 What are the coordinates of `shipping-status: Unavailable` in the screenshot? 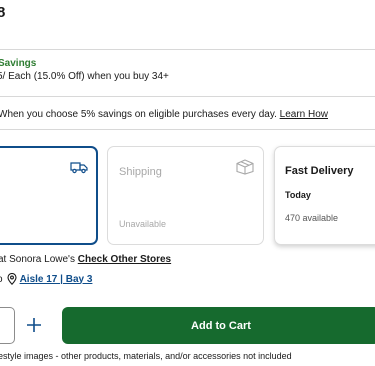 It's located at (143, 224).